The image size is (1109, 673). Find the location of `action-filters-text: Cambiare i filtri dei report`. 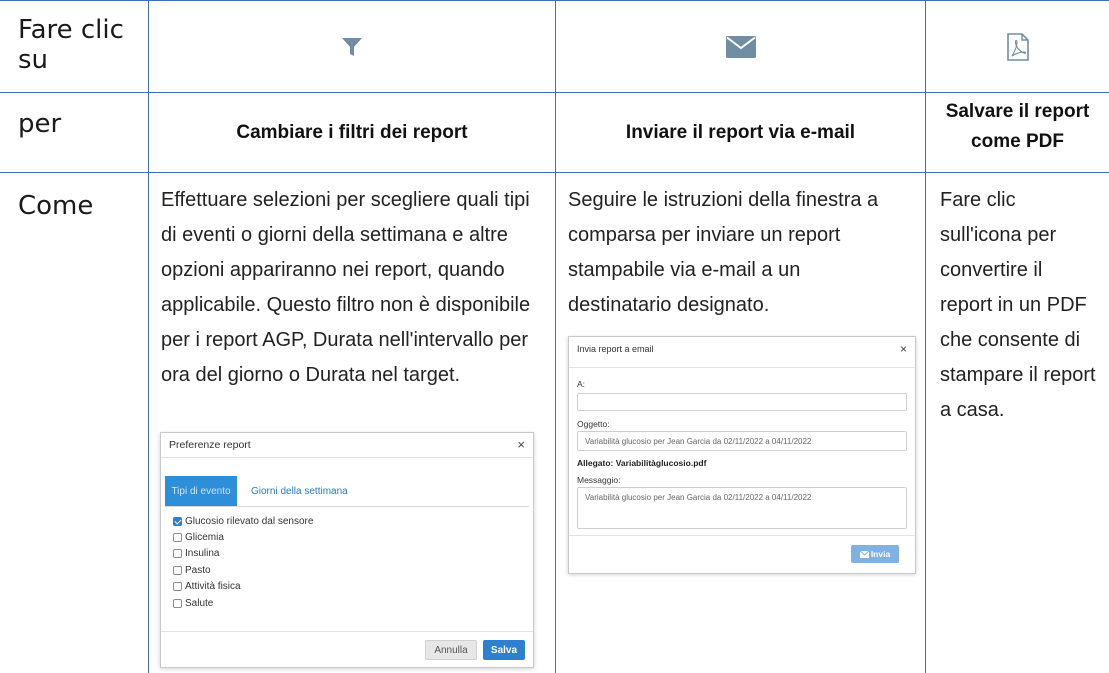

action-filters-text: Cambiare i filtri dei report is located at coordinates (352, 132).